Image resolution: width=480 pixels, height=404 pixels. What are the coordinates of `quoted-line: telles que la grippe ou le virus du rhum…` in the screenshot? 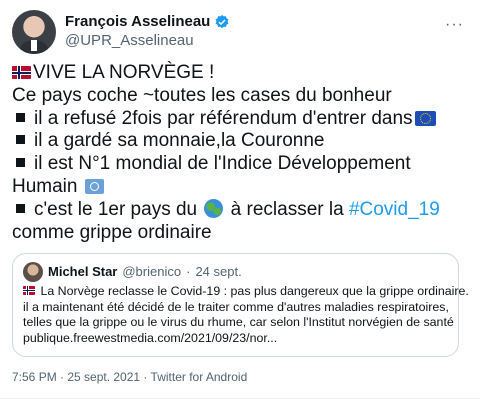 It's located at (238, 322).